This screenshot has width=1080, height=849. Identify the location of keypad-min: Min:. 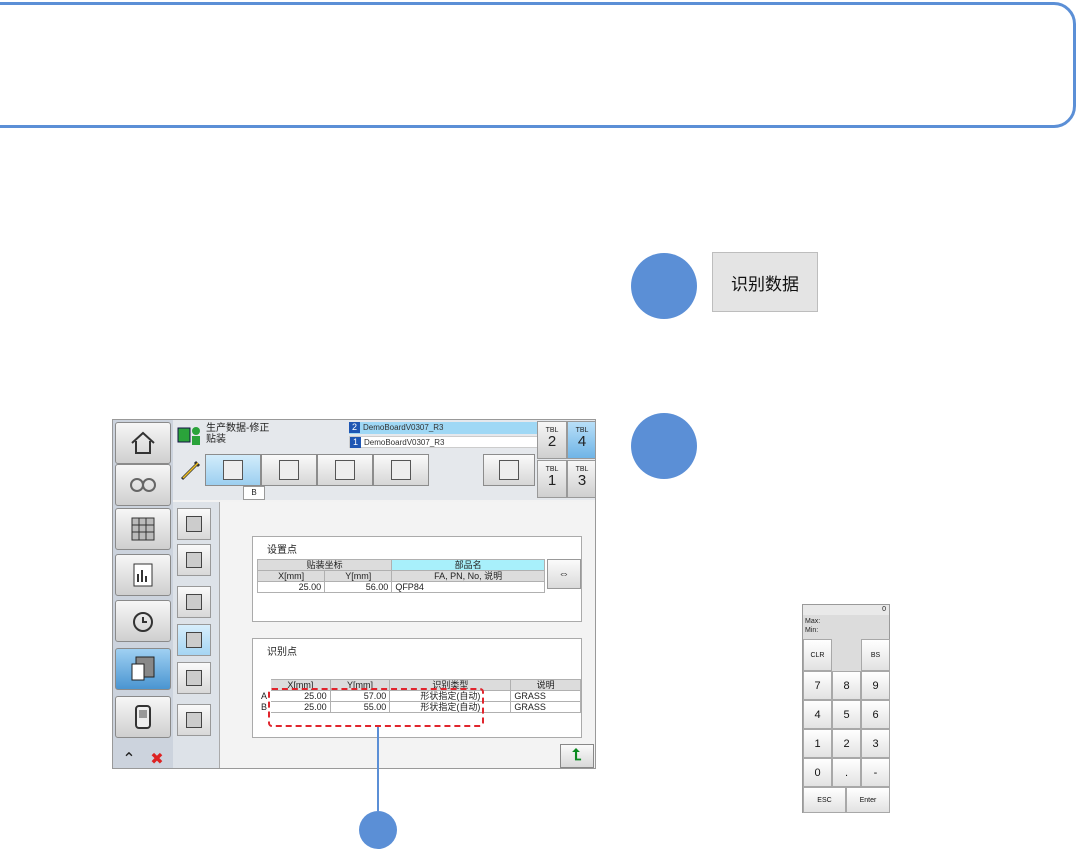
(812, 630).